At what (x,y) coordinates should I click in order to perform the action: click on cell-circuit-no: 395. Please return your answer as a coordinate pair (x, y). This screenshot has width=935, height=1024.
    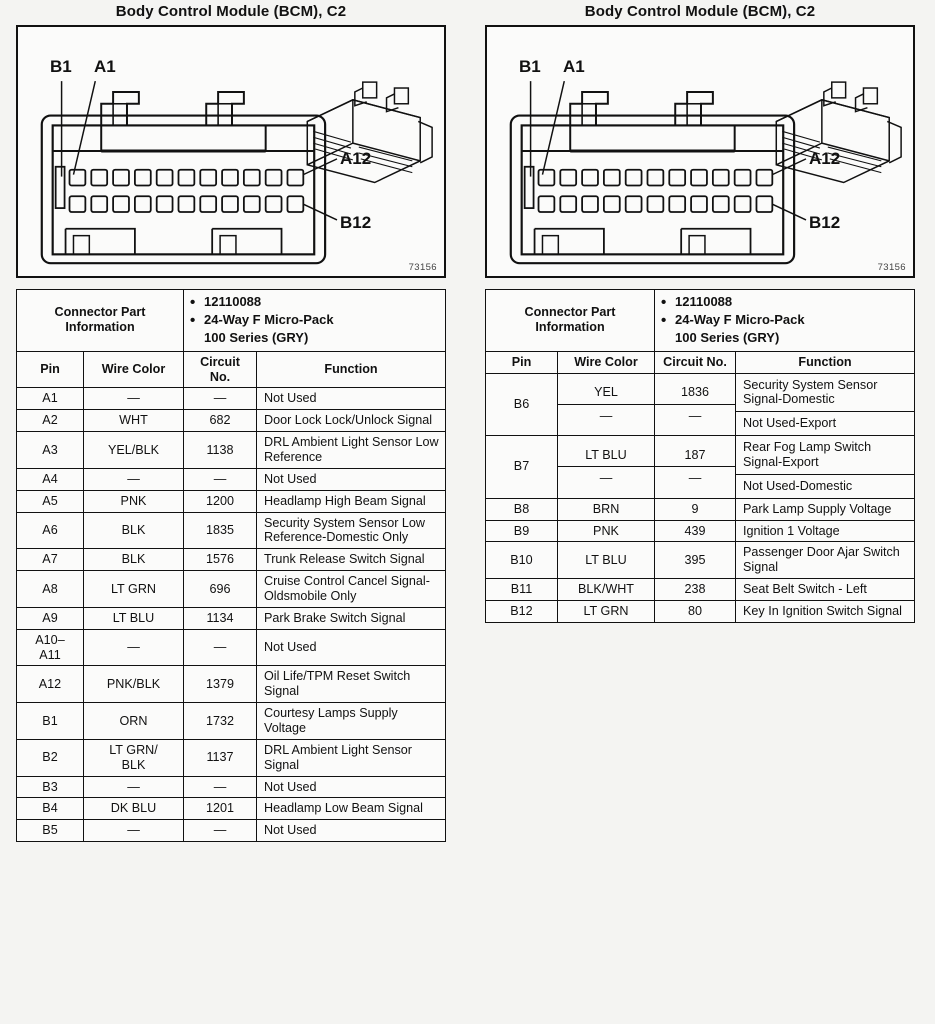
    Looking at the image, I should click on (695, 560).